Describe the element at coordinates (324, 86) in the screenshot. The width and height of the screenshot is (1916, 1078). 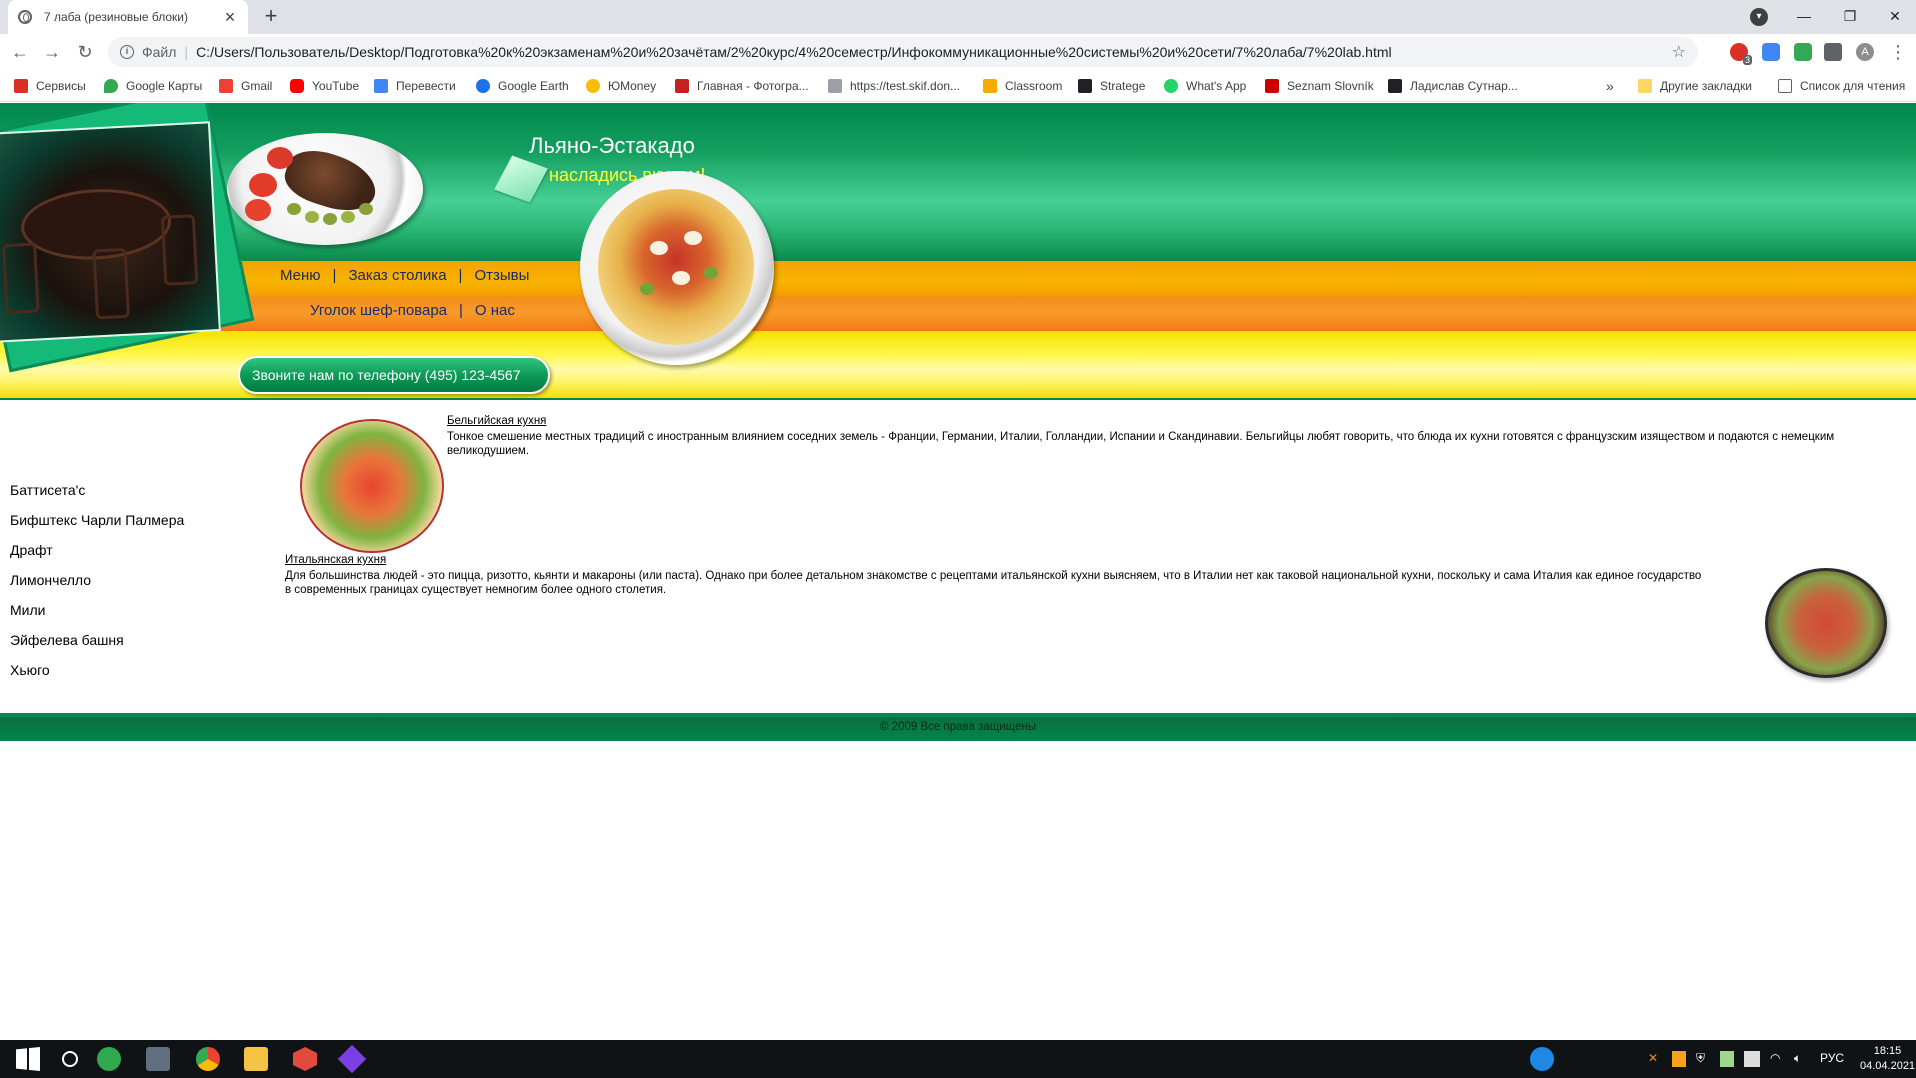
I see `bookmark-youtube: YouTube` at that location.